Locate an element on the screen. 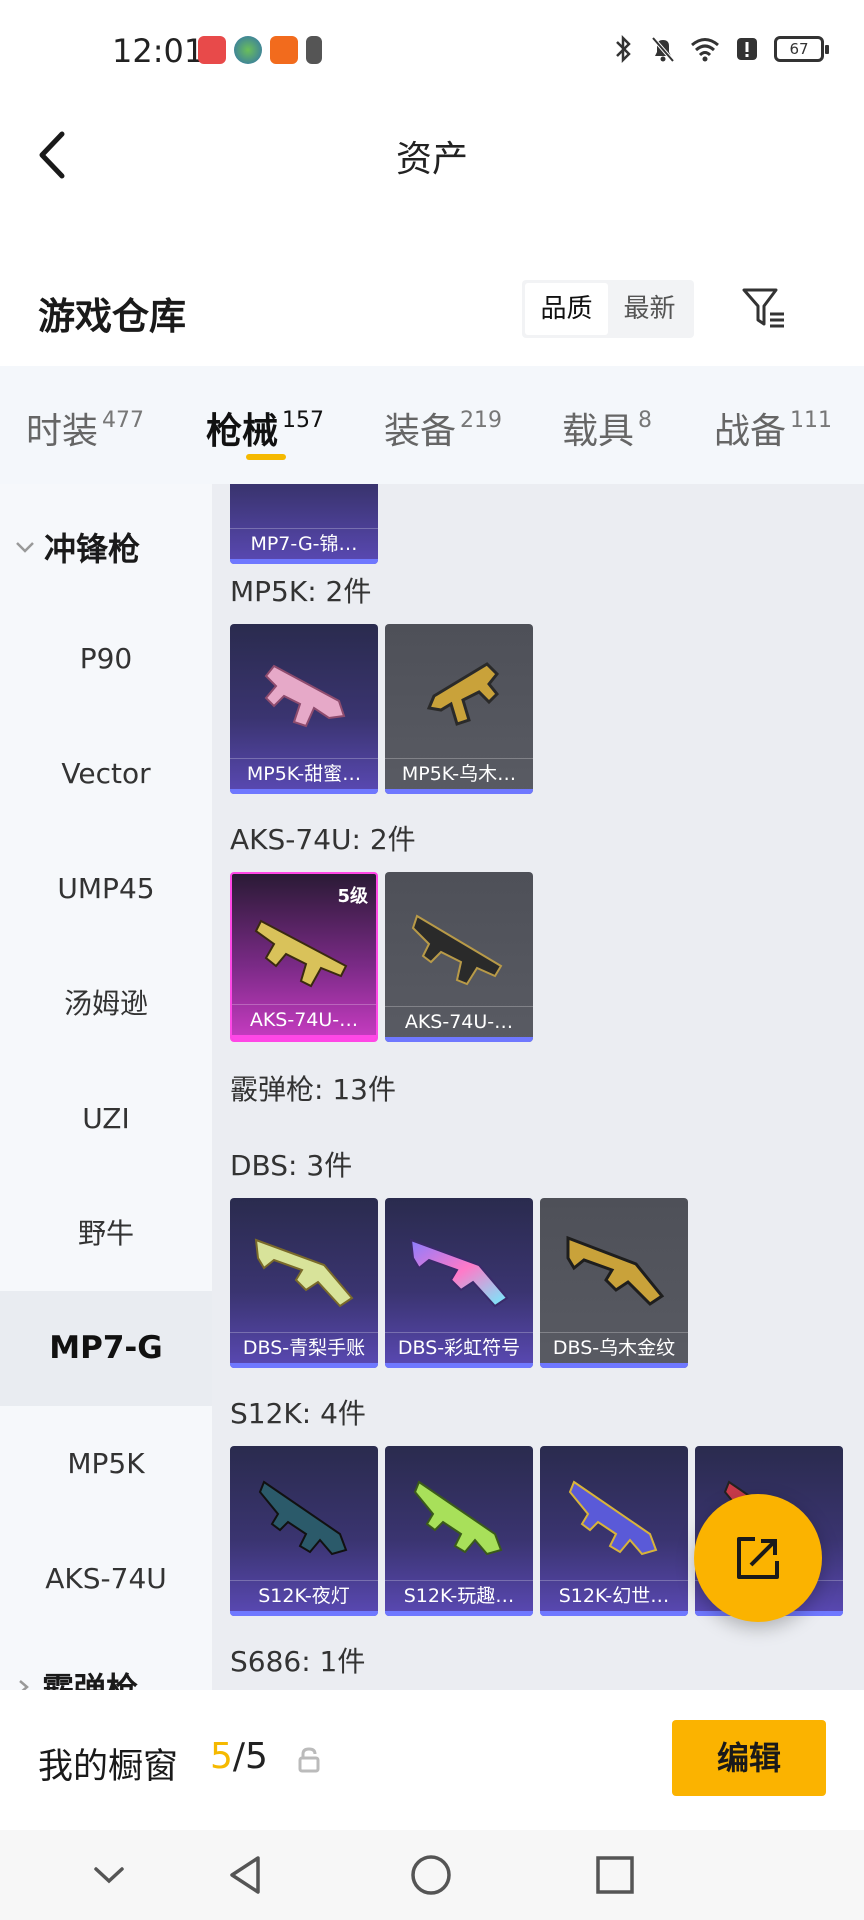 This screenshot has width=864, height=1920. sidebar-item-uzi: UZI is located at coordinates (106, 1118).